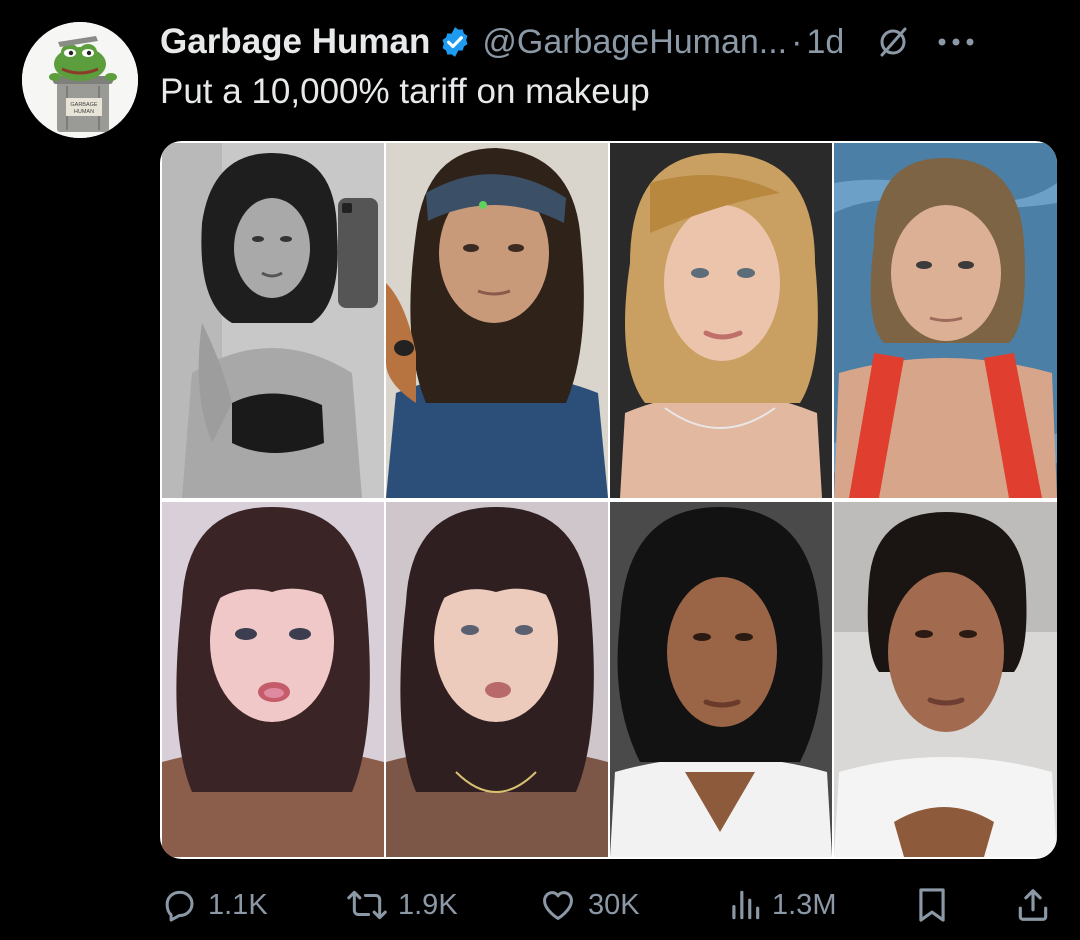  Describe the element at coordinates (84, 112) in the screenshot. I see `svg-text: HUMAN` at that location.